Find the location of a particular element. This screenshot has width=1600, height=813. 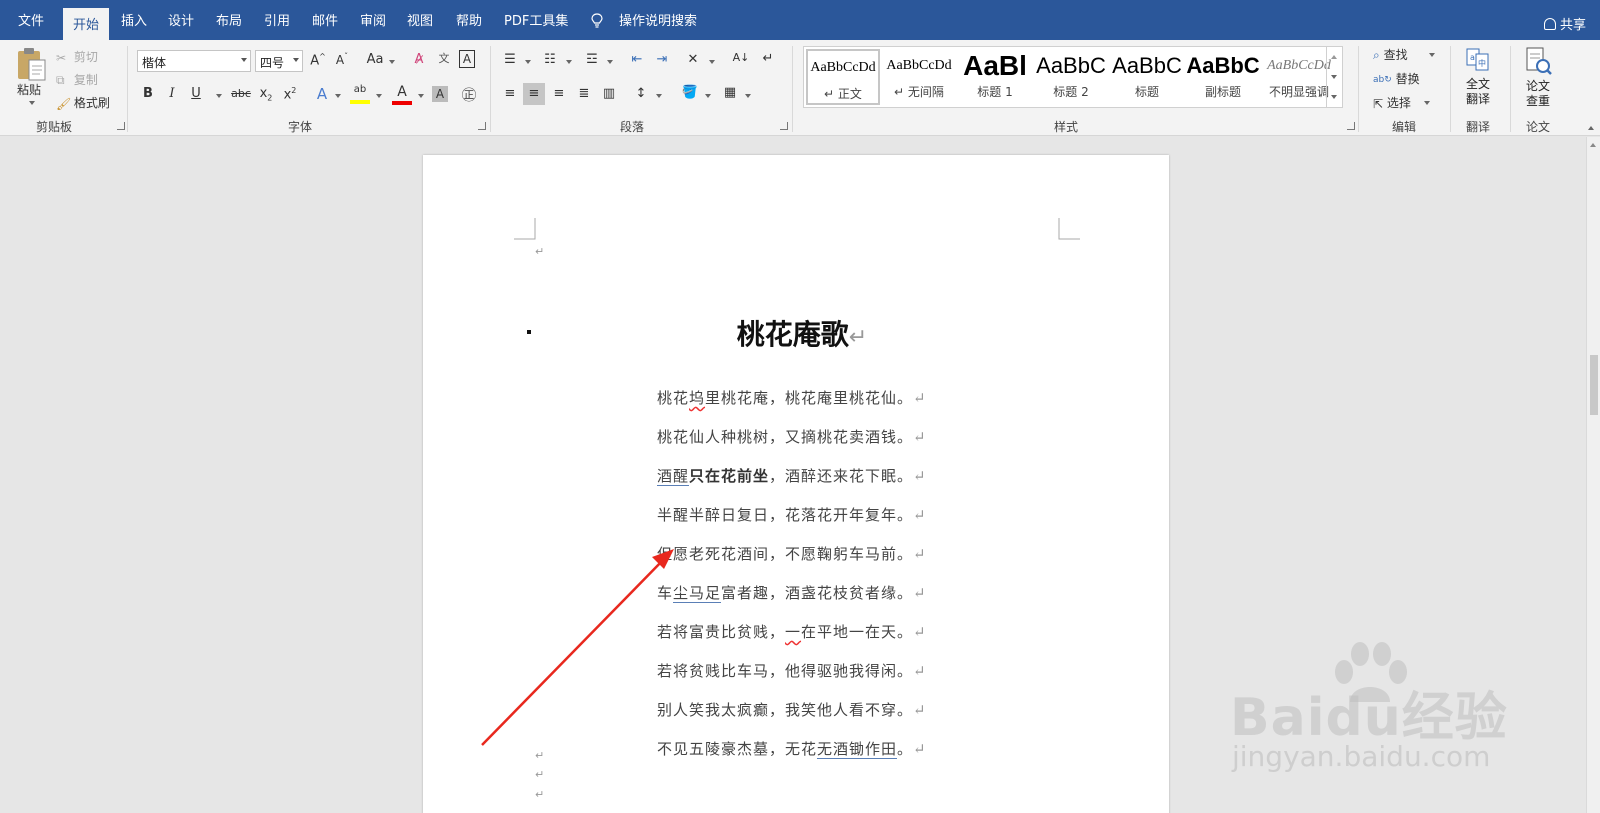

shrink-font-icon: Aˇ is located at coordinates (342, 59).